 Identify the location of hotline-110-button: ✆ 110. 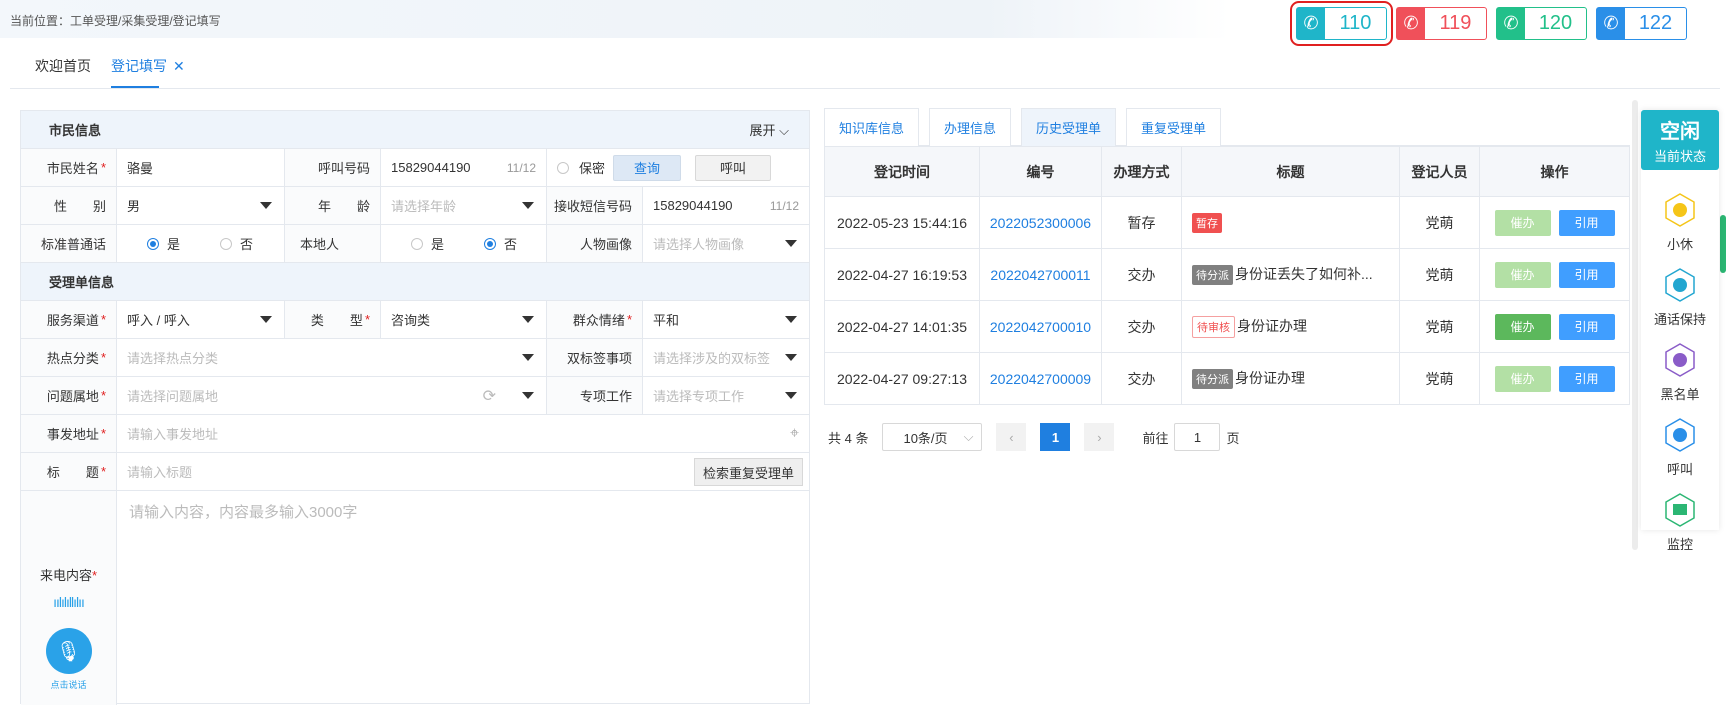
(1341, 23).